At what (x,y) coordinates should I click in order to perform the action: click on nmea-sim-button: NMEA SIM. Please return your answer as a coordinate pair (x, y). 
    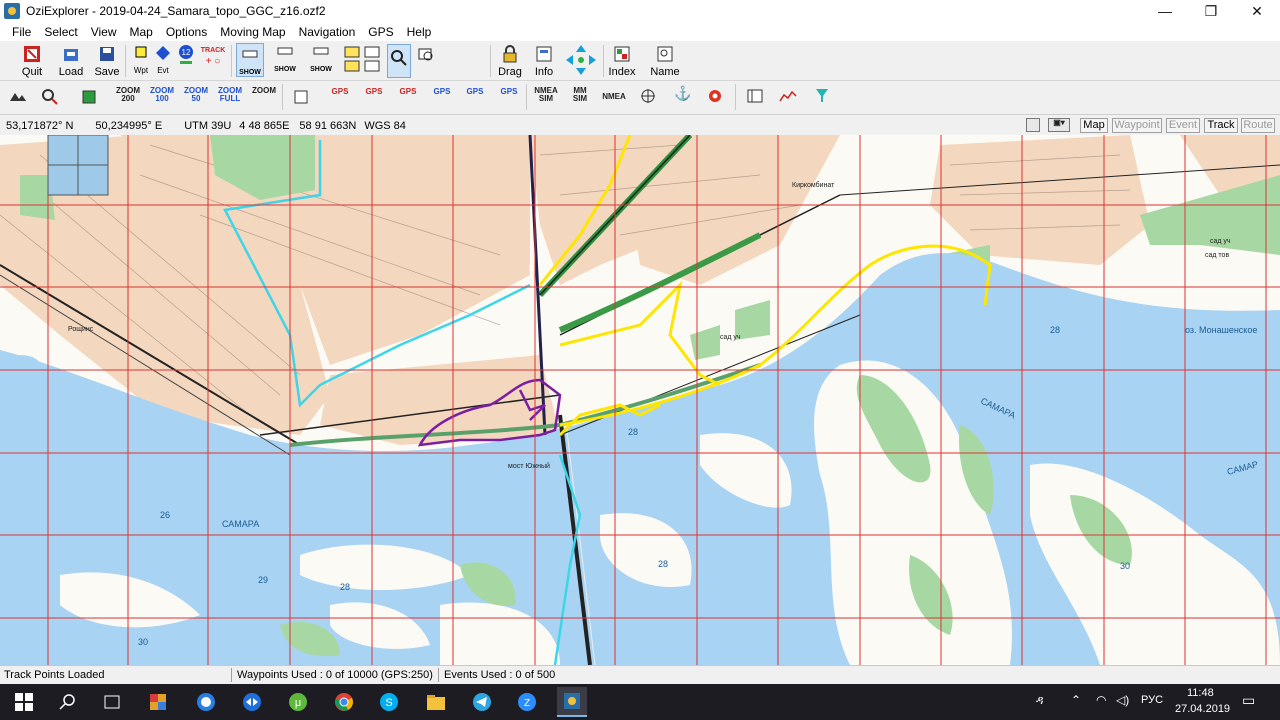
    Looking at the image, I should click on (546, 95).